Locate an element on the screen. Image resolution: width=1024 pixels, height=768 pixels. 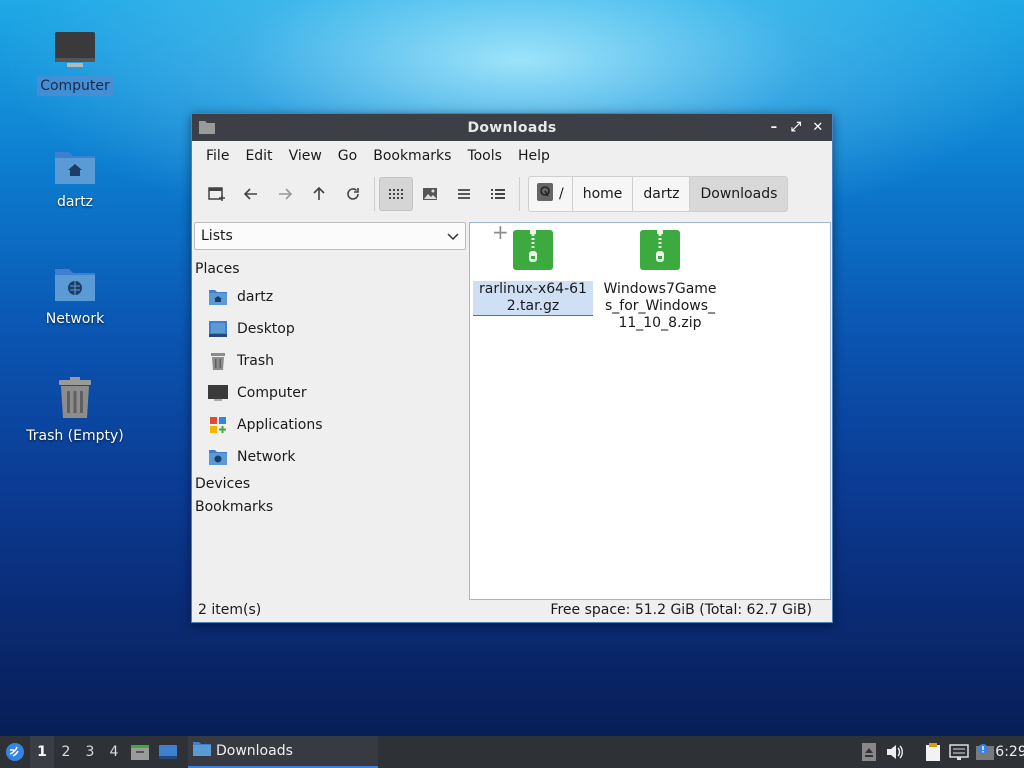
sidebar-item-label: Desktop is located at coordinates (266, 329).